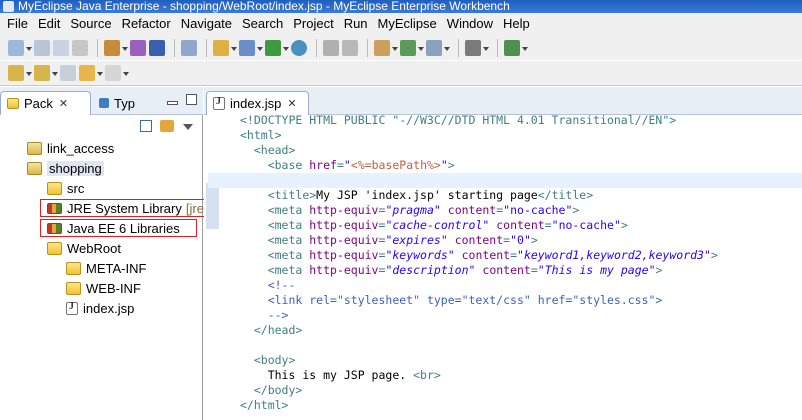  I want to click on code-token: <body>, so click(274, 360).